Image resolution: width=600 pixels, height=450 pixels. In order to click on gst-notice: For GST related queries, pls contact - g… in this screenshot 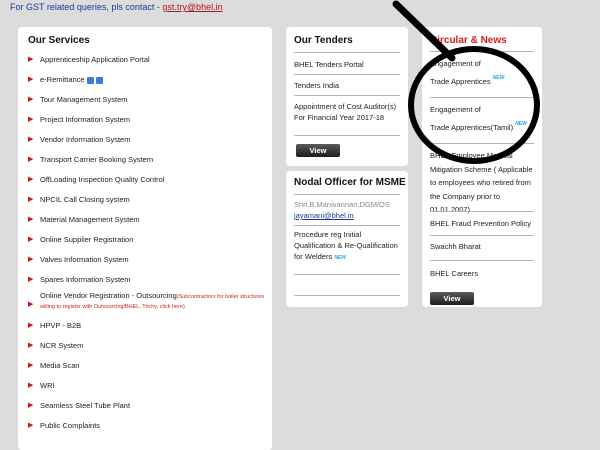, I will do `click(116, 7)`.